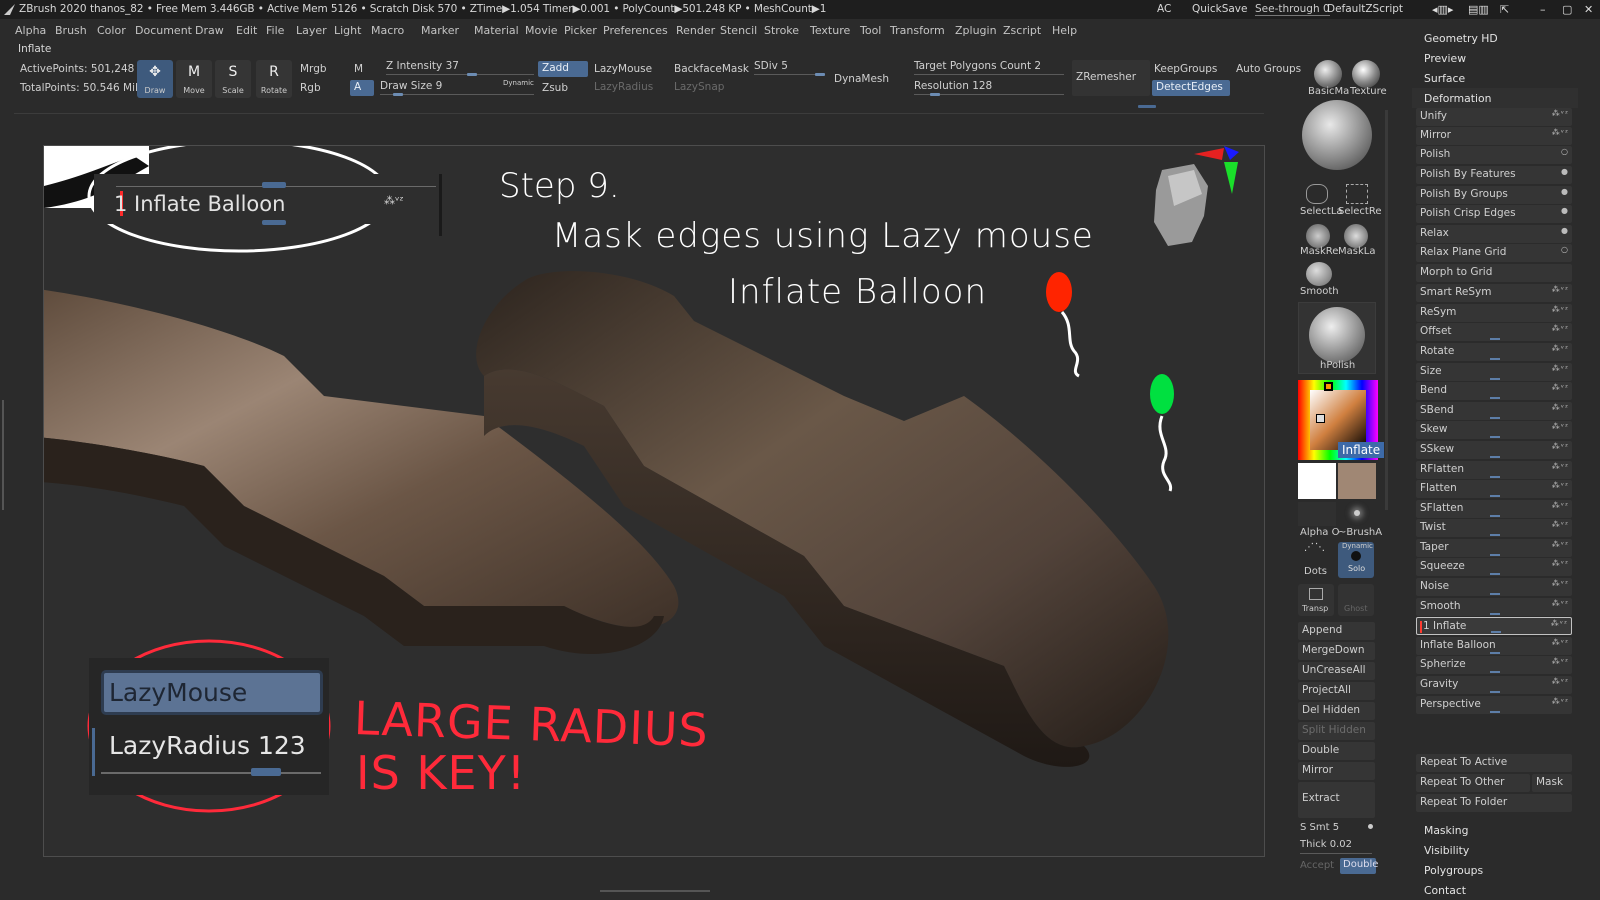 The width and height of the screenshot is (1600, 900). What do you see at coordinates (1357, 194) in the screenshot?
I see `select-rect-icon` at bounding box center [1357, 194].